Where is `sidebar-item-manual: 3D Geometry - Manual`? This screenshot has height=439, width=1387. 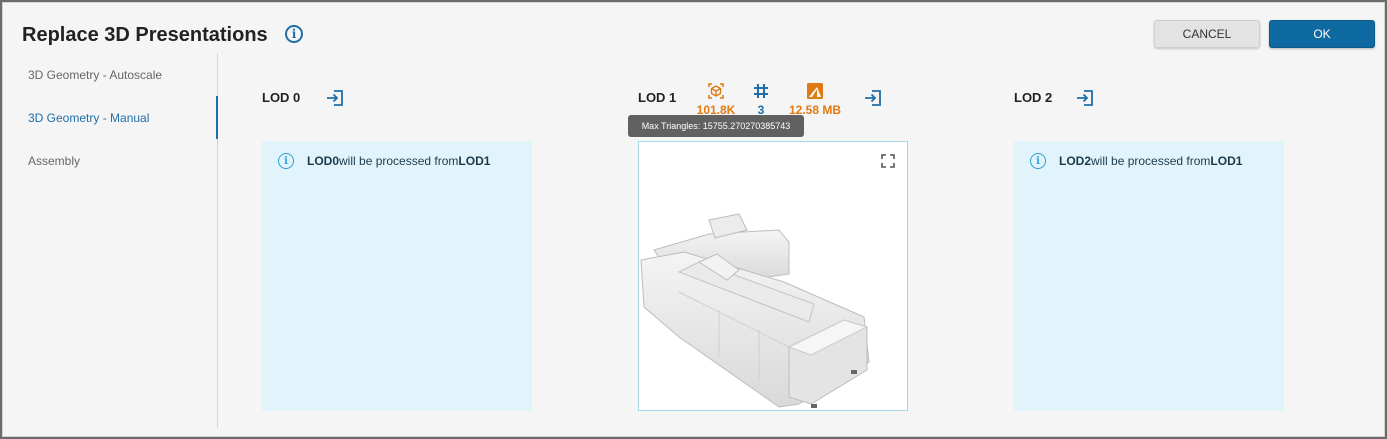 sidebar-item-manual: 3D Geometry - Manual is located at coordinates (110, 117).